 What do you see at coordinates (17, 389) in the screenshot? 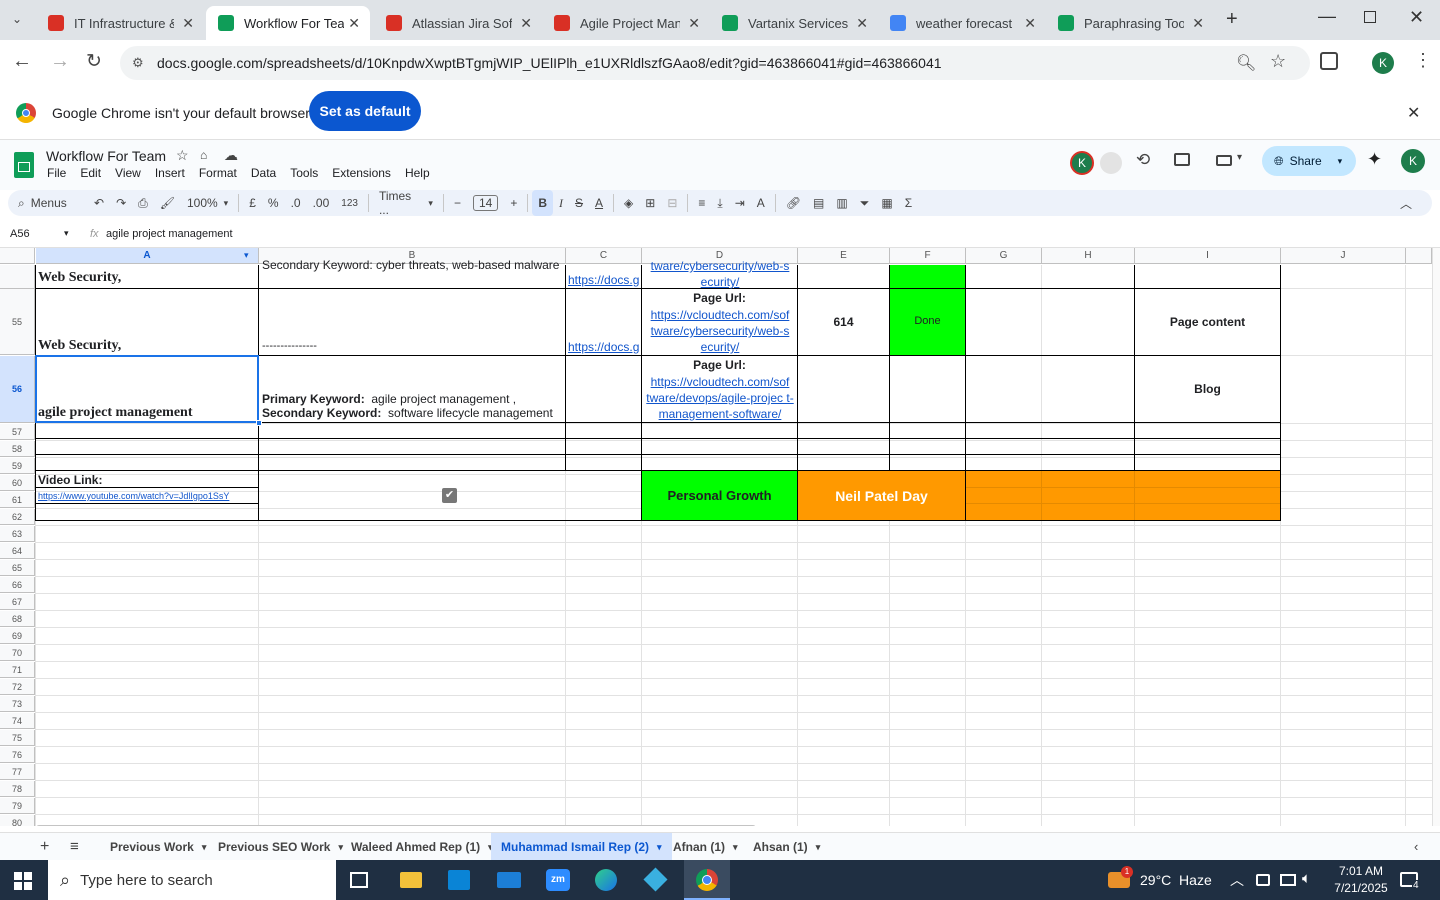
I see `row-header-56: 56` at bounding box center [17, 389].